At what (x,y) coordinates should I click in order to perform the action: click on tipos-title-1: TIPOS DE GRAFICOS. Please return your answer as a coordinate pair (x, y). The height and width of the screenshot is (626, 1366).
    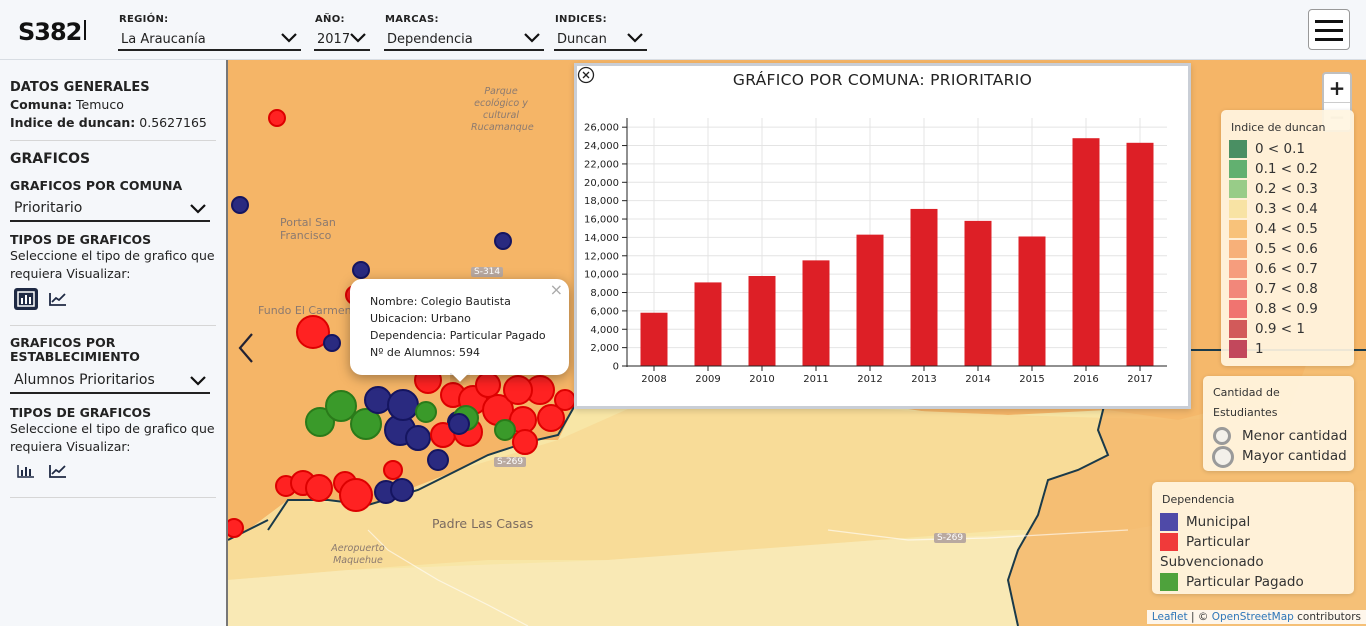
    Looking at the image, I should click on (81, 239).